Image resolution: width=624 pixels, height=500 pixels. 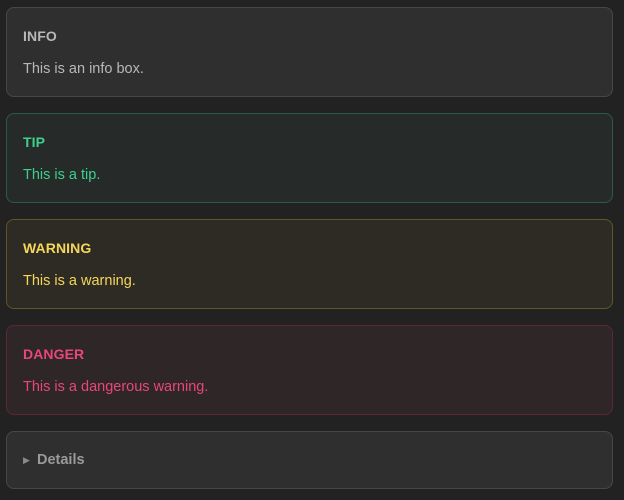 What do you see at coordinates (309, 460) in the screenshot?
I see `details-disclosure: ▶ Details` at bounding box center [309, 460].